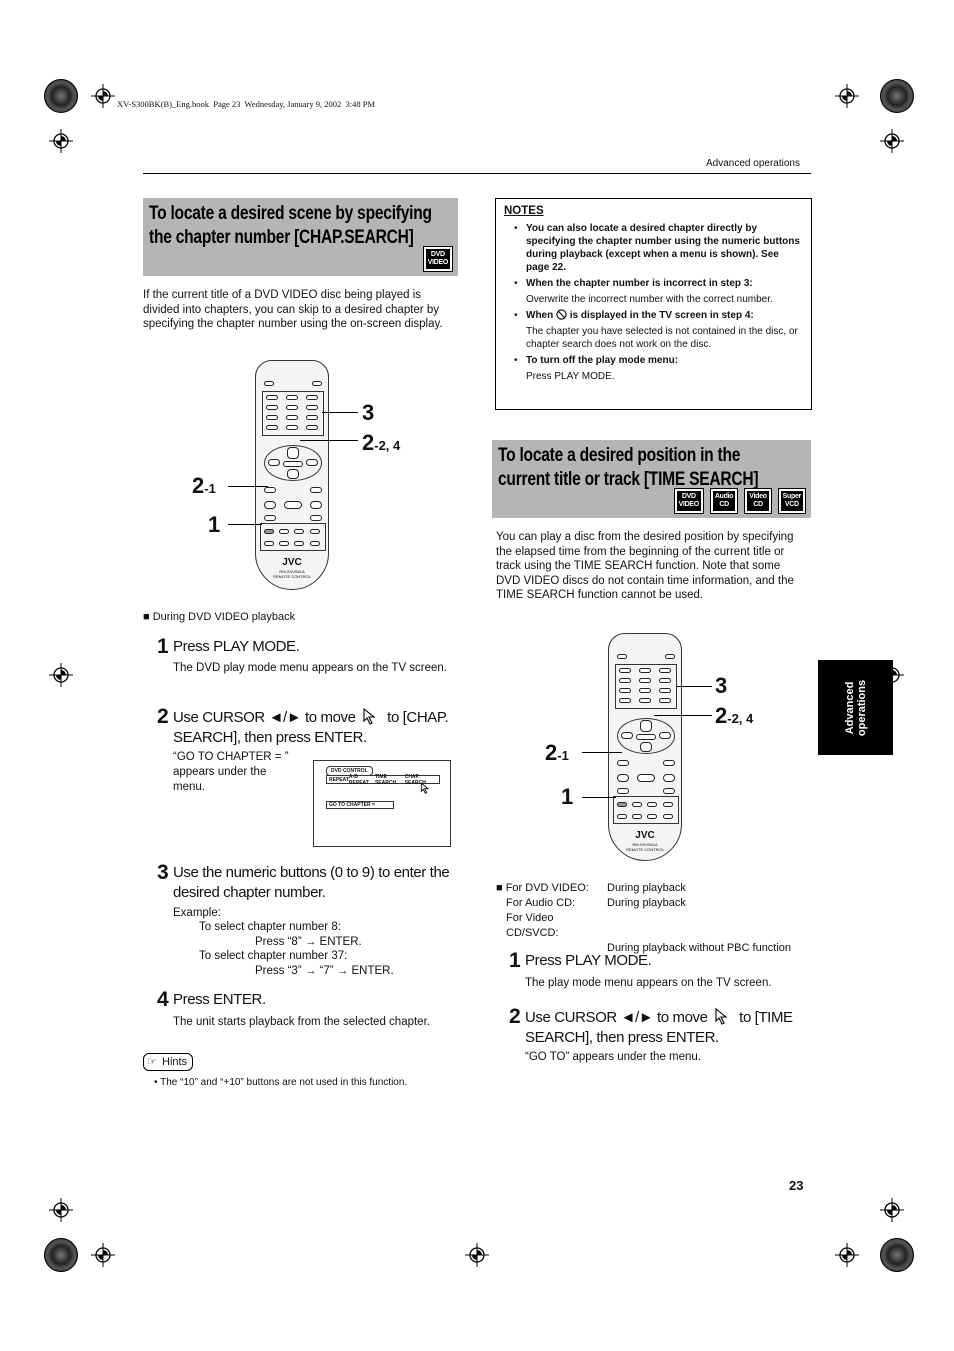 The width and height of the screenshot is (954, 1351). What do you see at coordinates (758, 501) in the screenshot?
I see `video-cd-badge: Video CD` at bounding box center [758, 501].